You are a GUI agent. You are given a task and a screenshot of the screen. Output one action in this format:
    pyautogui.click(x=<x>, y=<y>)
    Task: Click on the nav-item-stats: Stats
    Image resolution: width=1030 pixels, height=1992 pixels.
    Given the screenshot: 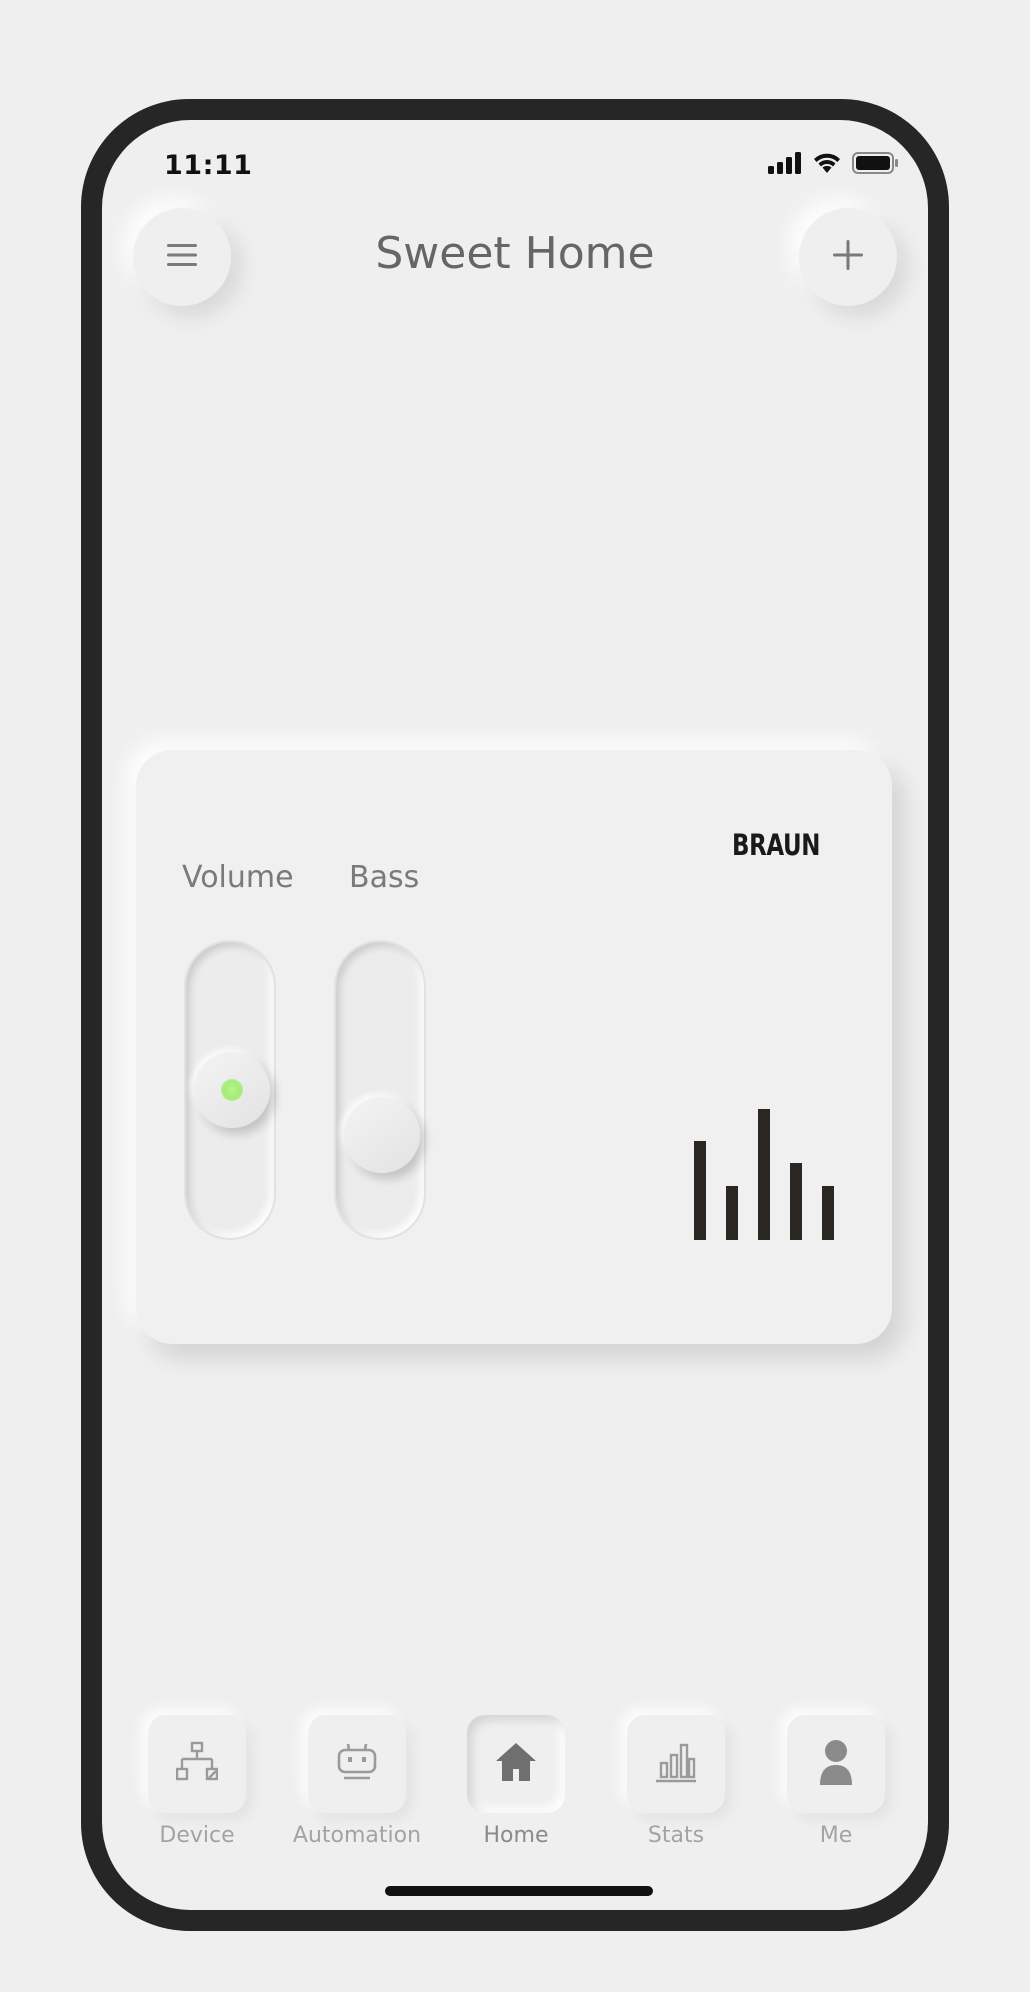 What is the action you would take?
    pyautogui.click(x=676, y=1781)
    